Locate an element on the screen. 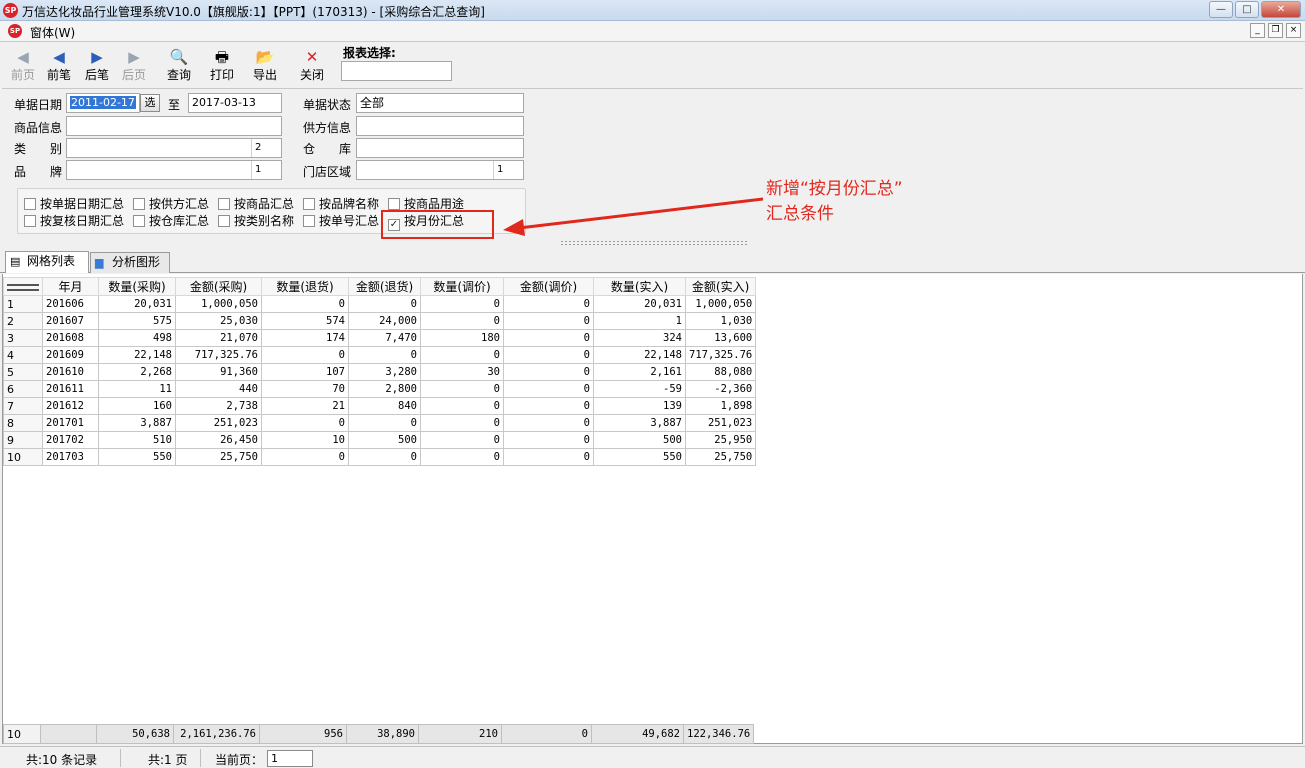 Image resolution: width=1305 pixels, height=768 pixels. group-by-brand-checkbox: 按品牌名称 is located at coordinates (341, 205).